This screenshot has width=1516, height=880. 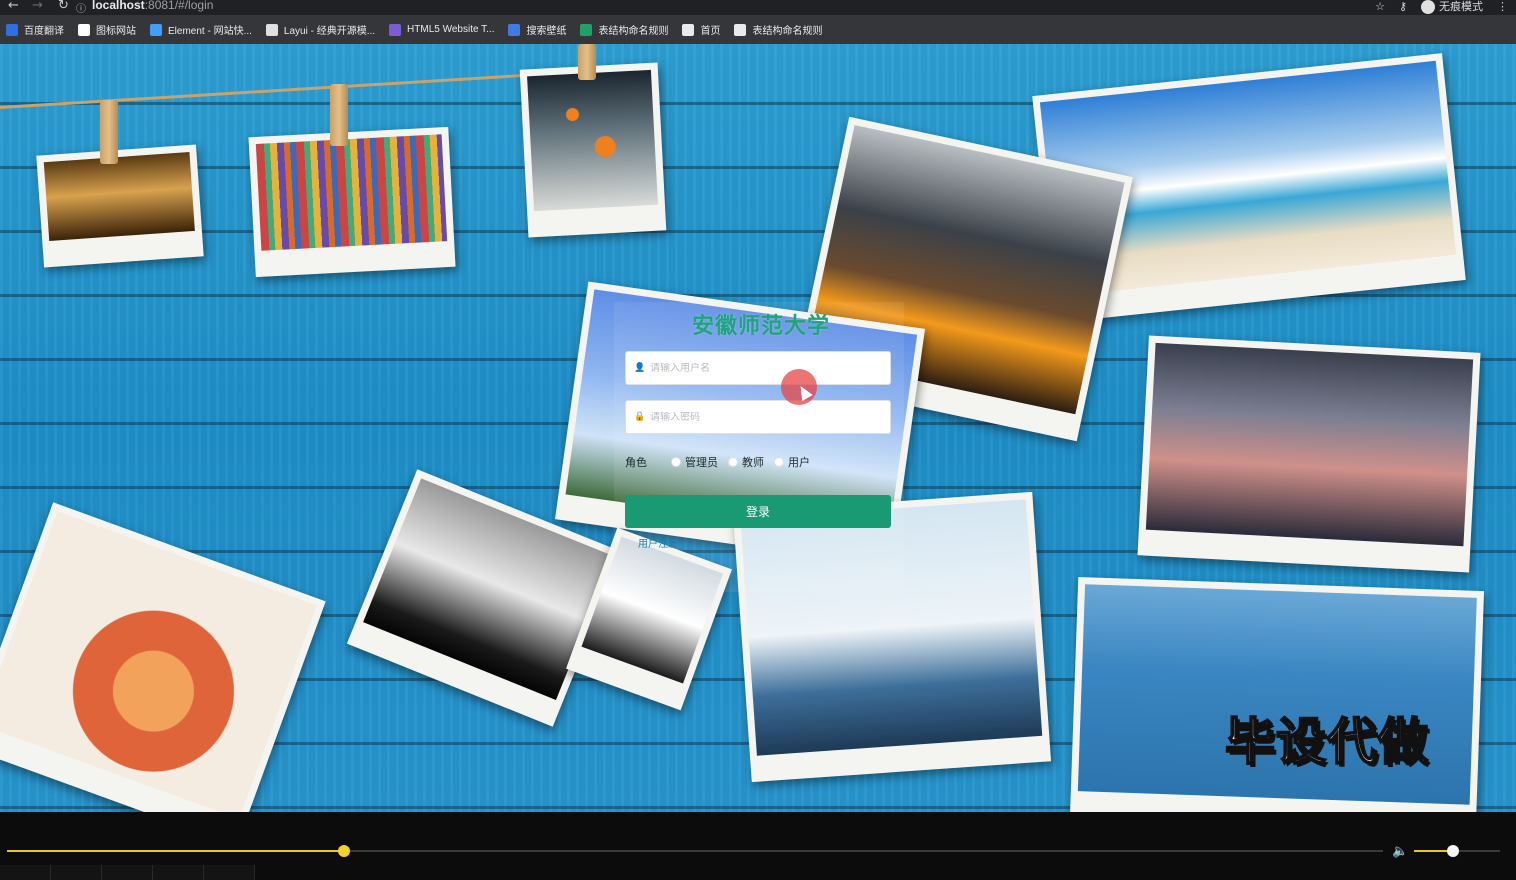 I want to click on role-option-label: 教师, so click(x=753, y=463).